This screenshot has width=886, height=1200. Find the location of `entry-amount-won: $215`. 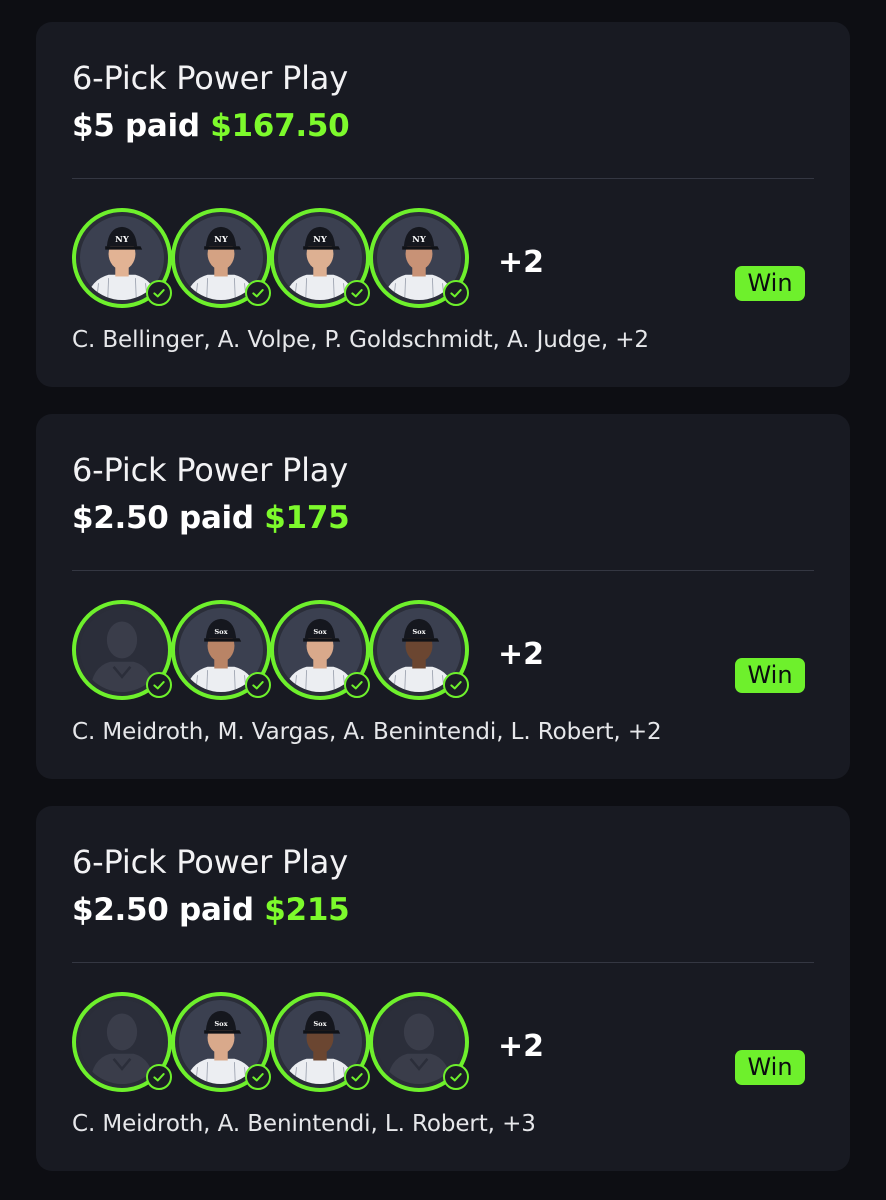

entry-amount-won: $215 is located at coordinates (307, 910).